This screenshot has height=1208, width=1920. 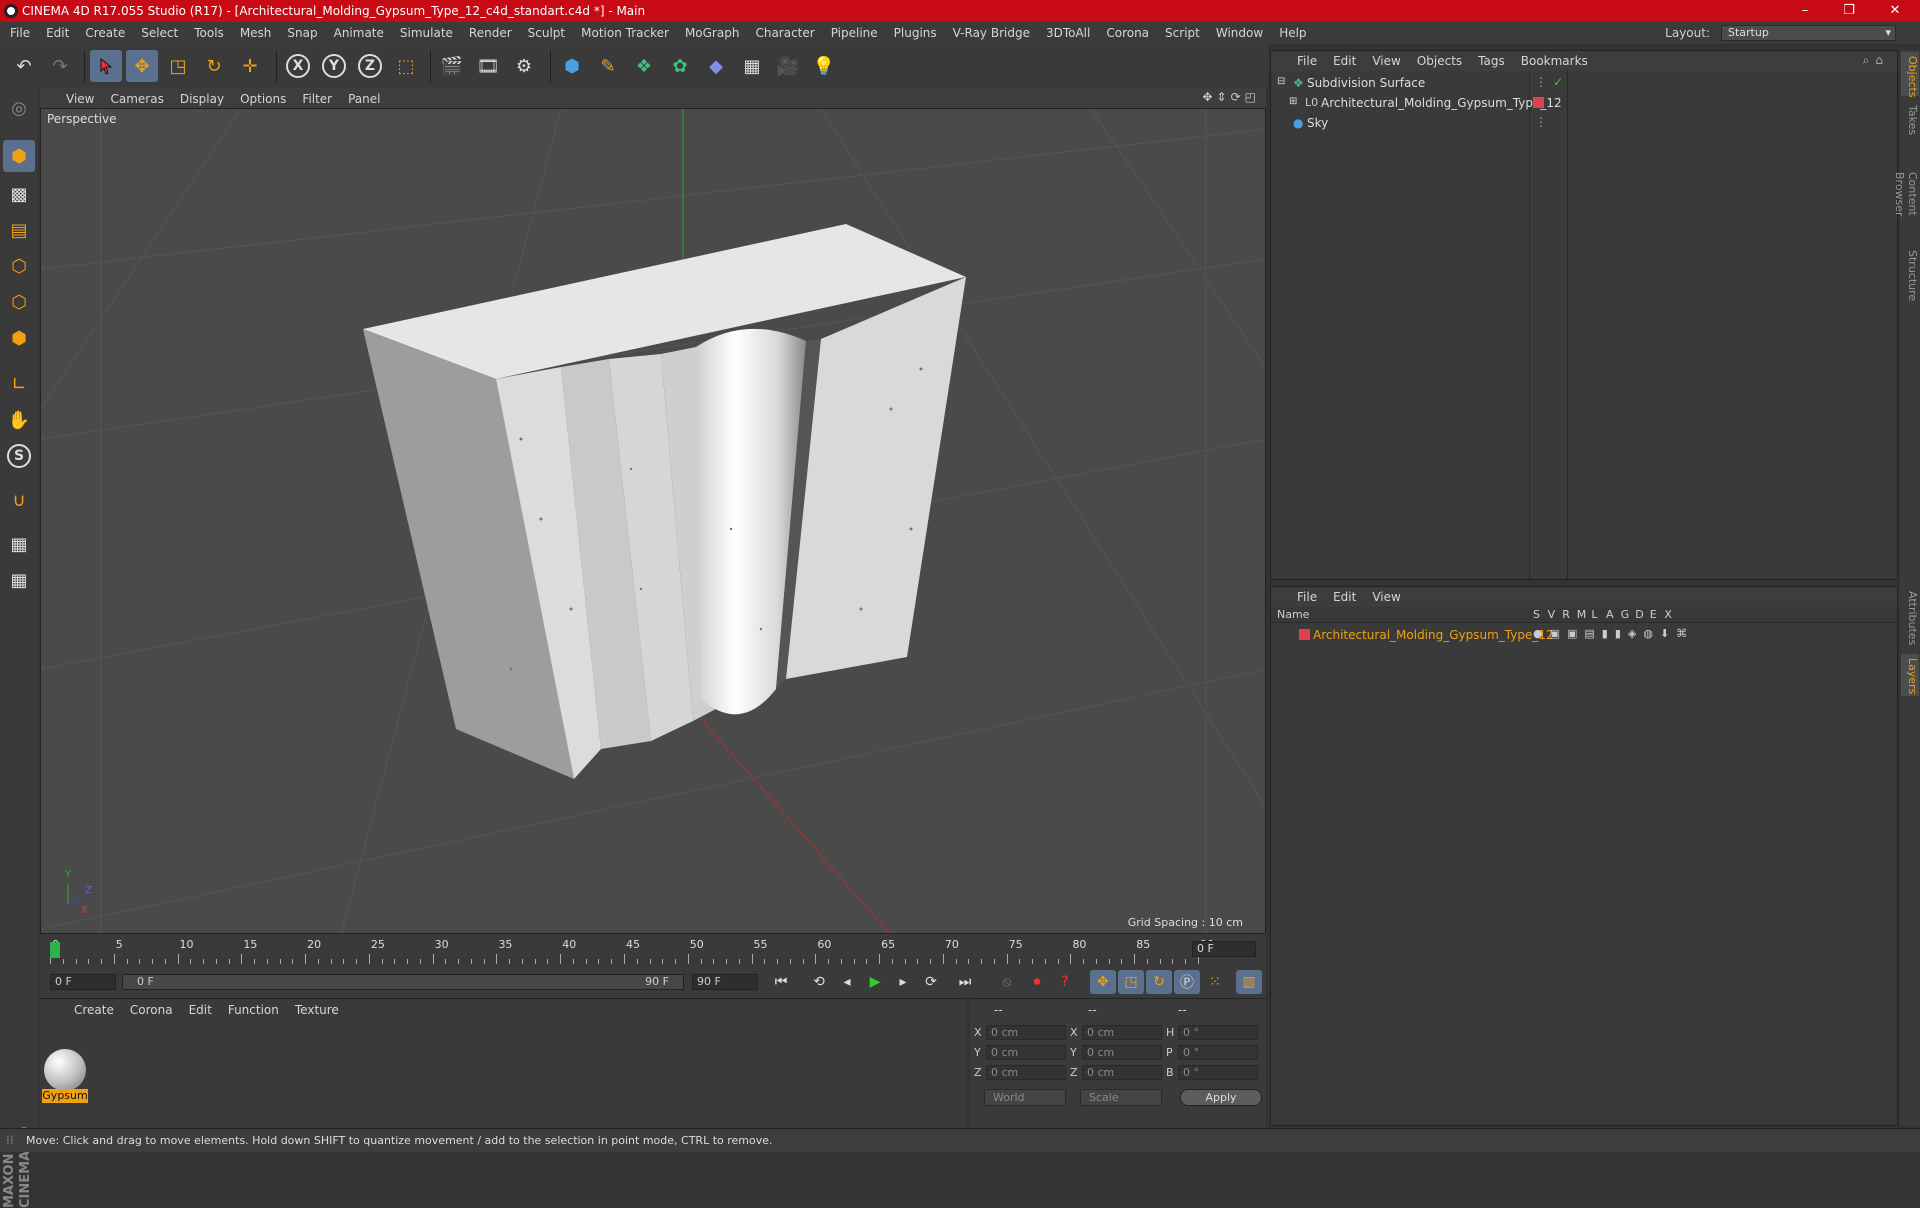 I want to click on menu-motion-tracker: Motion Tracker, so click(x=625, y=33).